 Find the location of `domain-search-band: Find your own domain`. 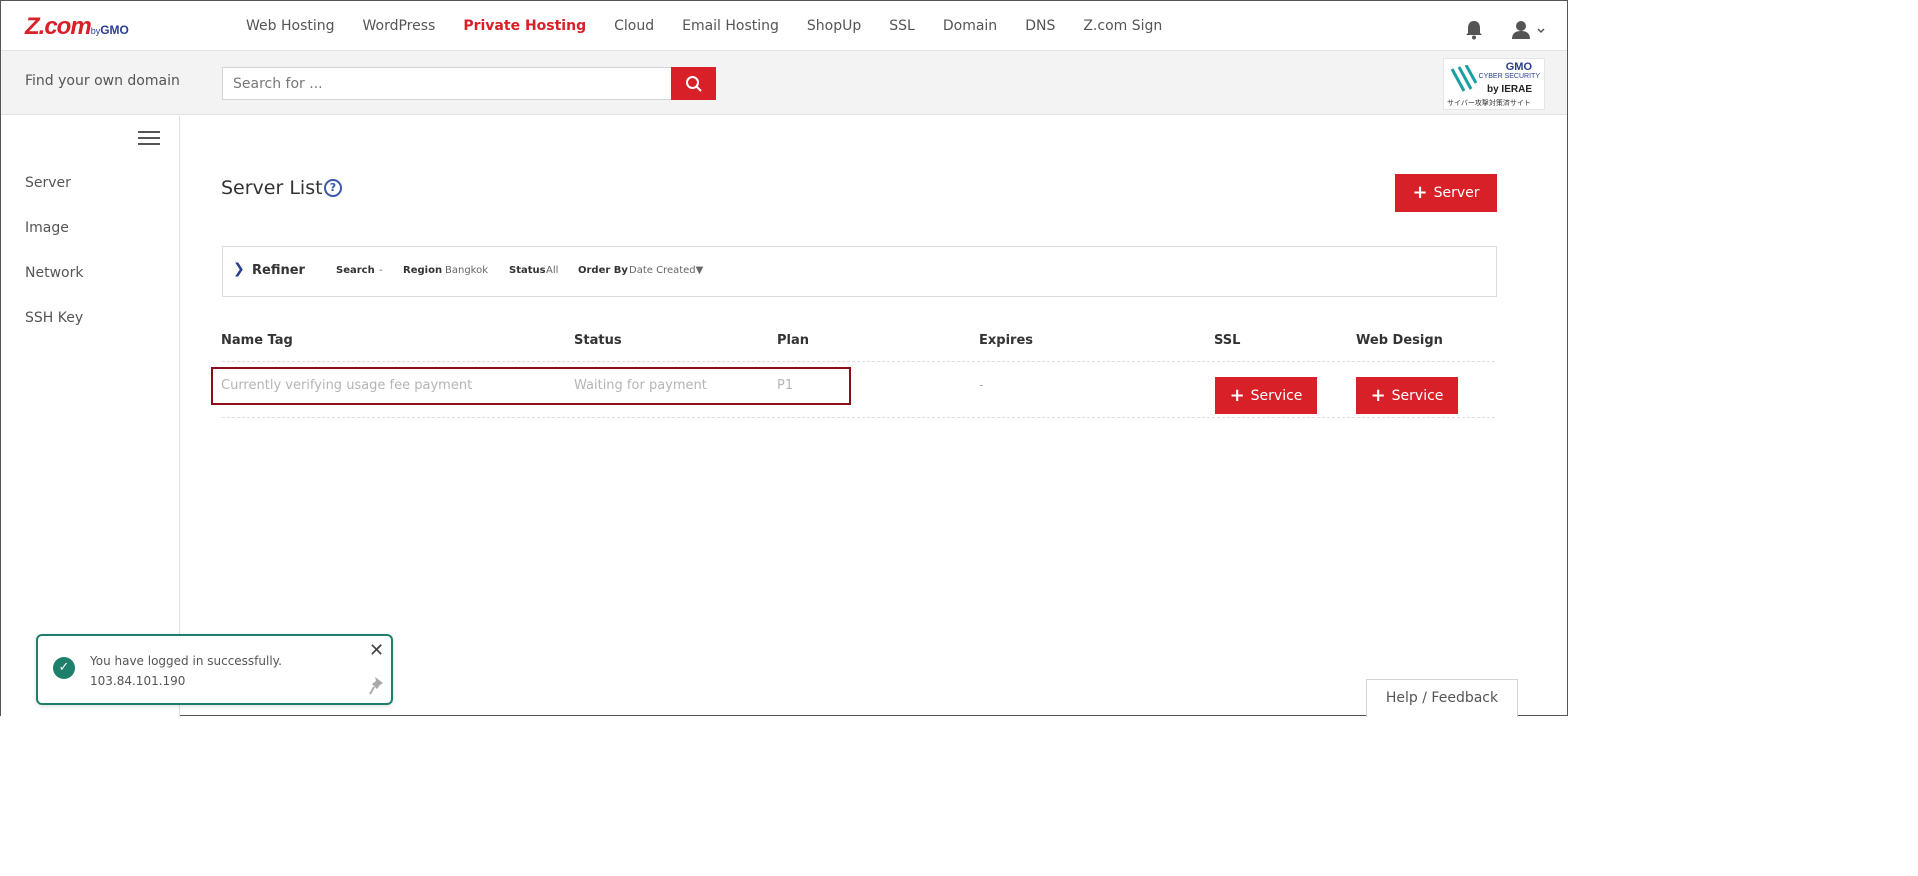

domain-search-band: Find your own domain is located at coordinates (784, 83).